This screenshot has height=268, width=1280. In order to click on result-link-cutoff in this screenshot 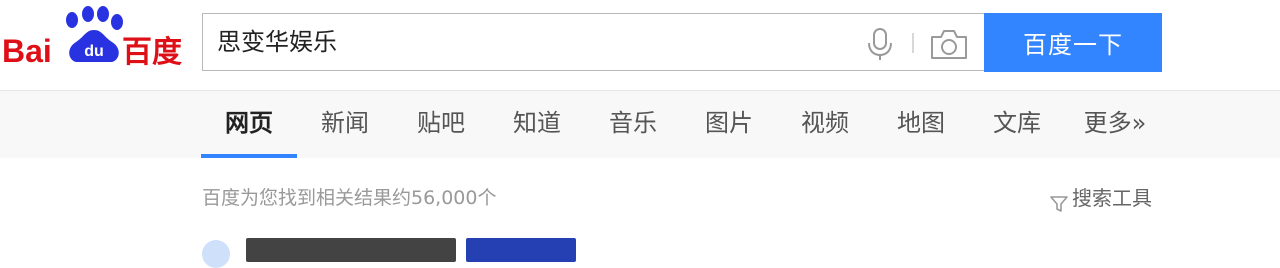, I will do `click(521, 250)`.